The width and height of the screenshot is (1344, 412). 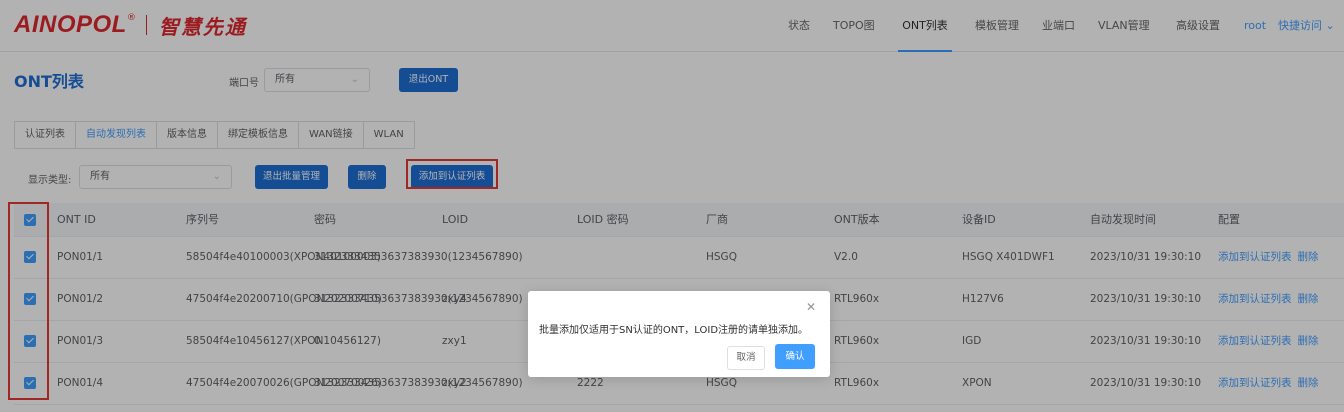 I want to click on confirm-dialog: ✕ 批量添加仅适用于SN认证的ONT，LOID注册的请单独添加。 取消 确认, so click(x=679, y=334).